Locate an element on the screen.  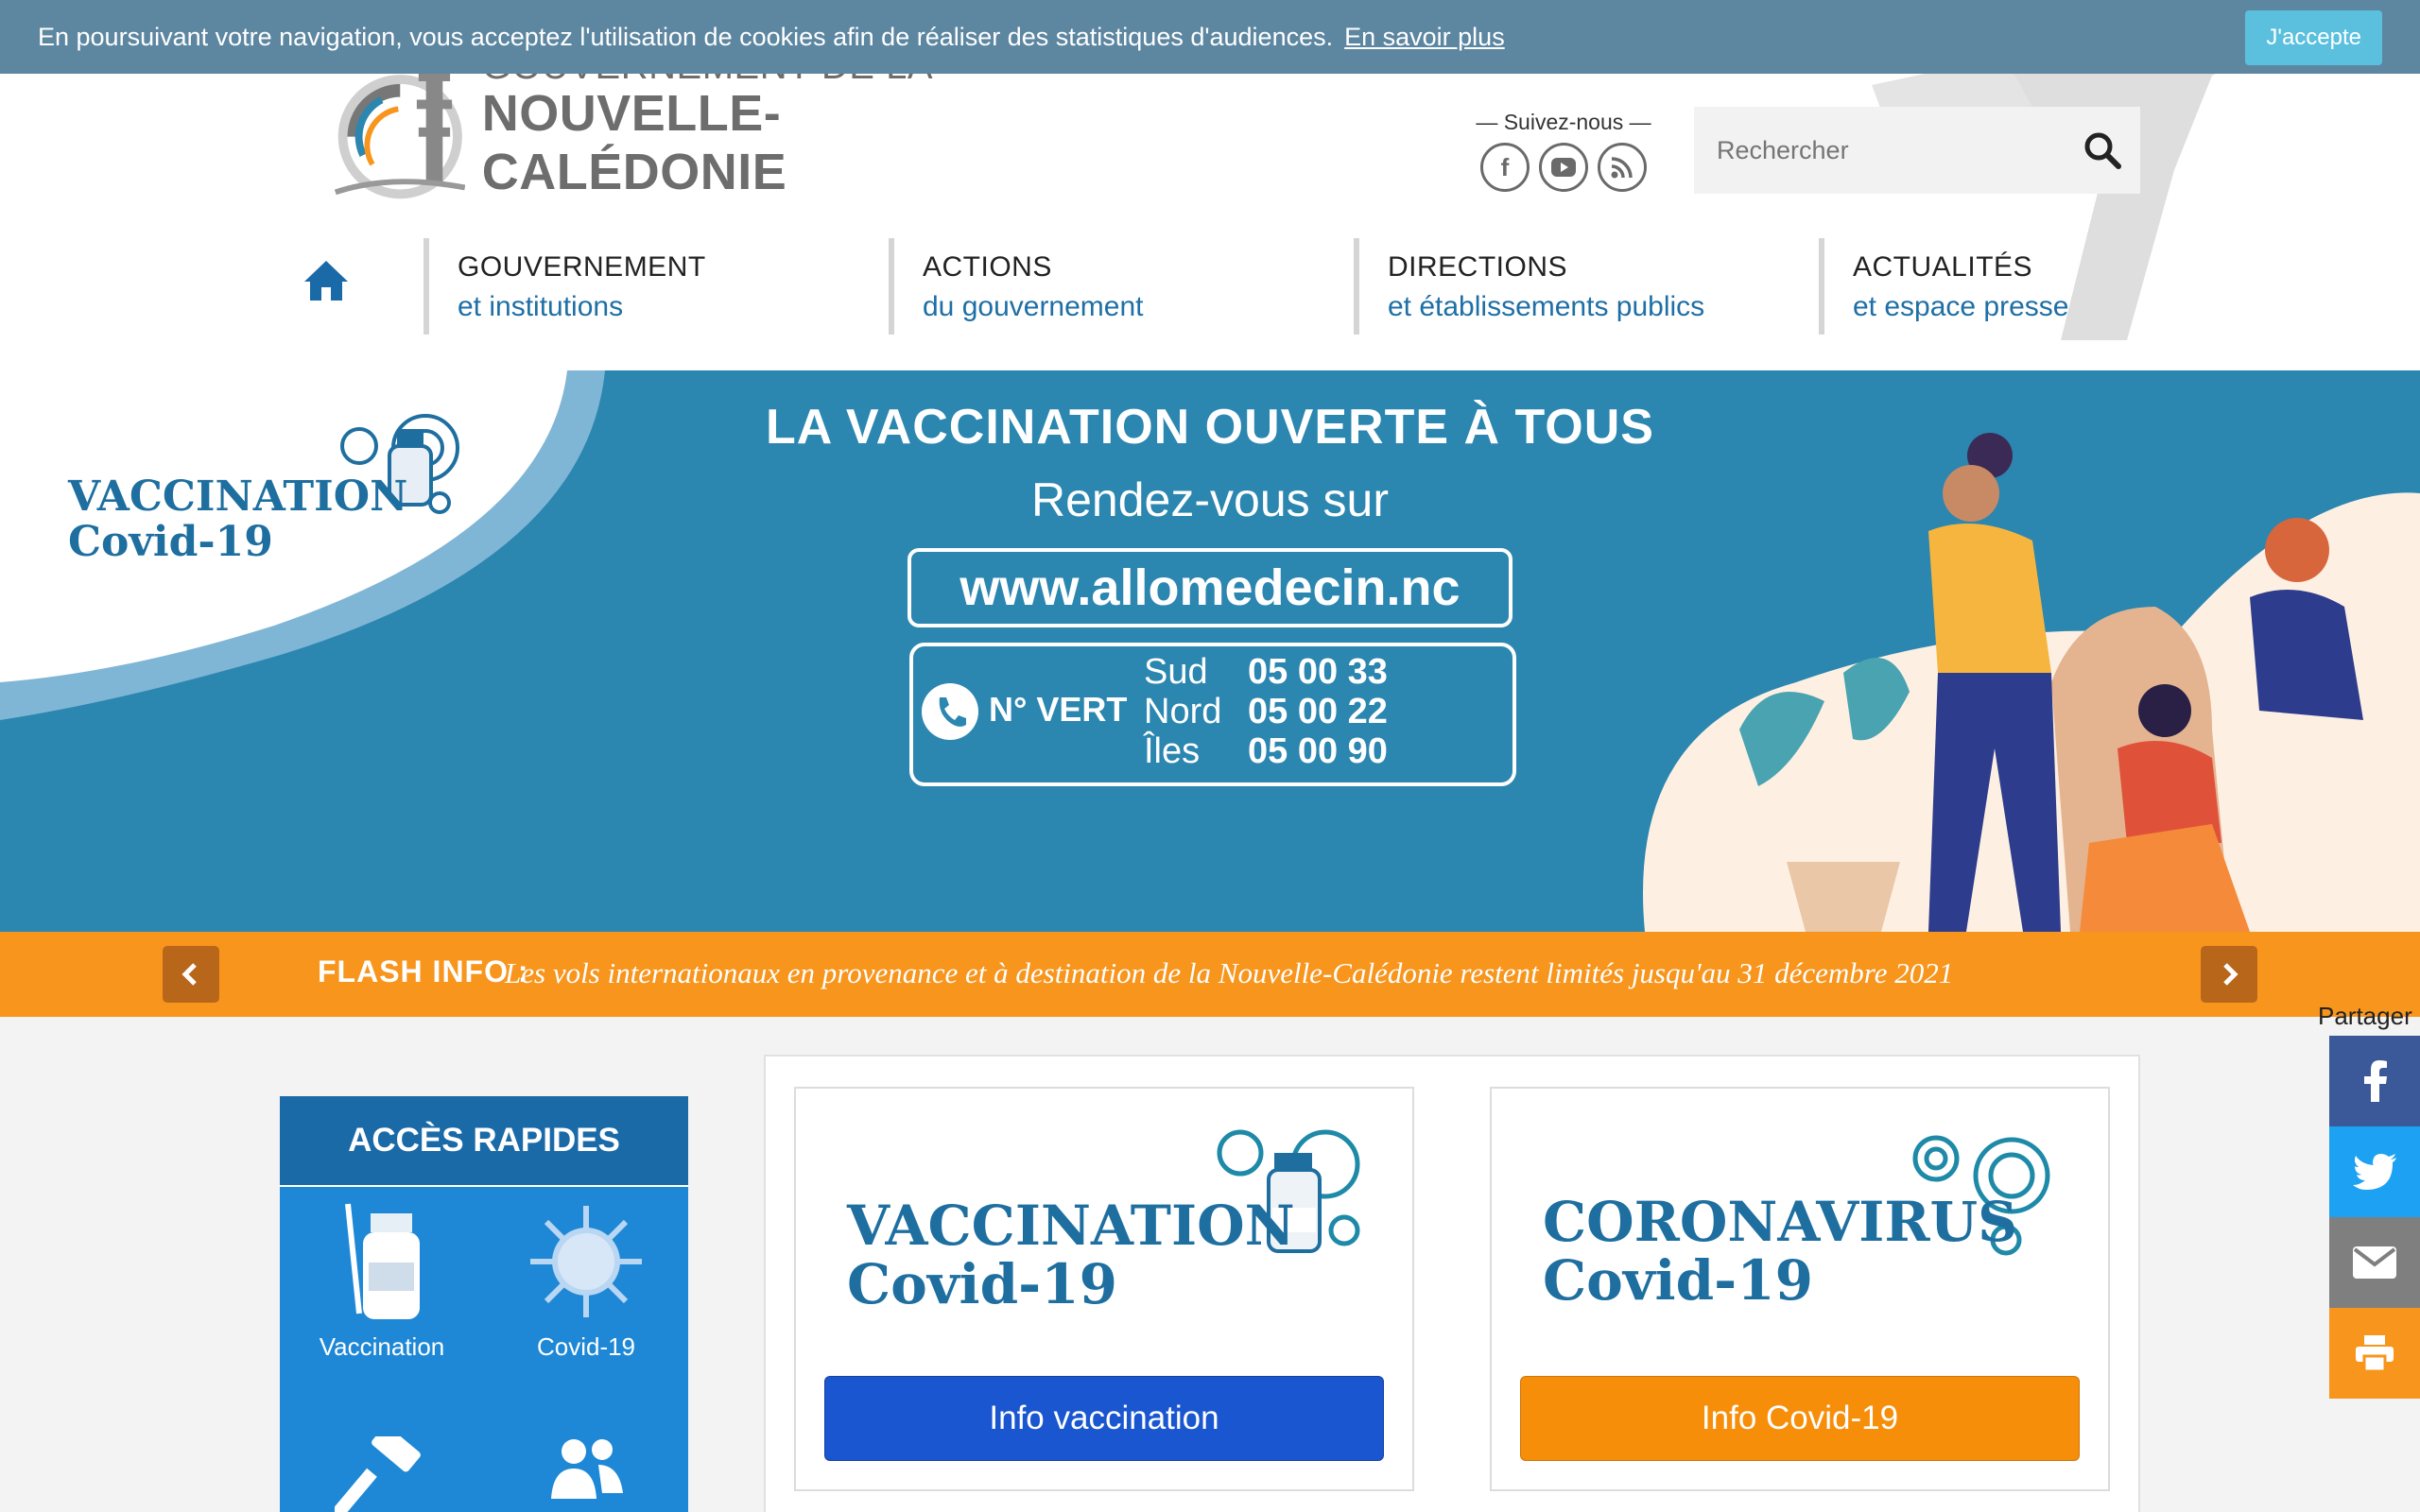
card-title: CORONAVIRUS Covid-19 is located at coordinates (1780, 1251).